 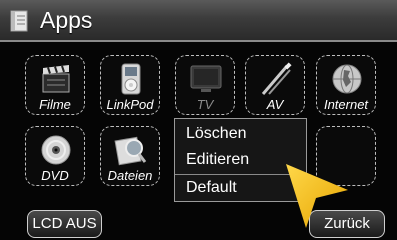 What do you see at coordinates (55, 175) in the screenshot?
I see `tile-label: DVD` at bounding box center [55, 175].